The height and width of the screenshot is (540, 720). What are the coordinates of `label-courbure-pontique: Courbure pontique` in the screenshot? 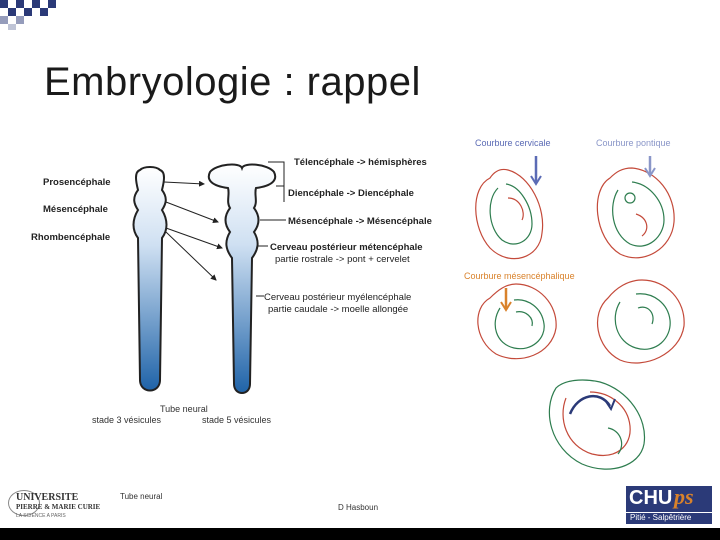 It's located at (633, 143).